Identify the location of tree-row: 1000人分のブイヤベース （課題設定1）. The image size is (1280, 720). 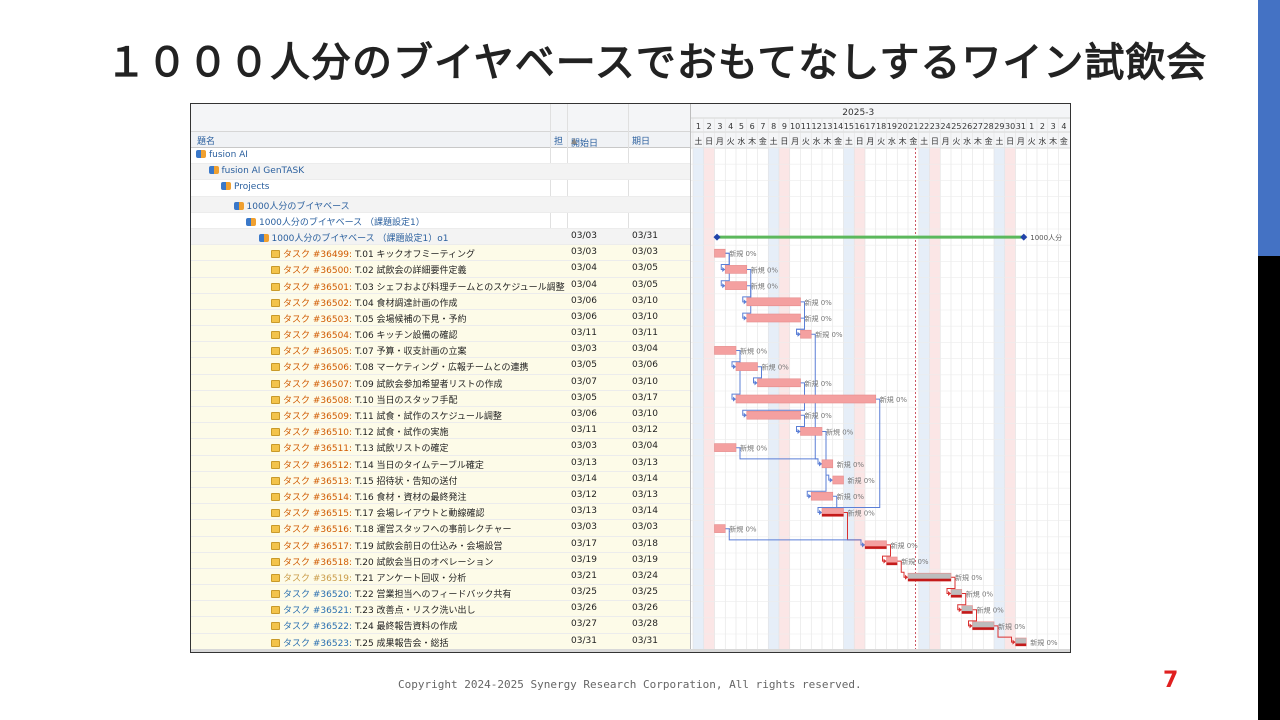
(440, 221).